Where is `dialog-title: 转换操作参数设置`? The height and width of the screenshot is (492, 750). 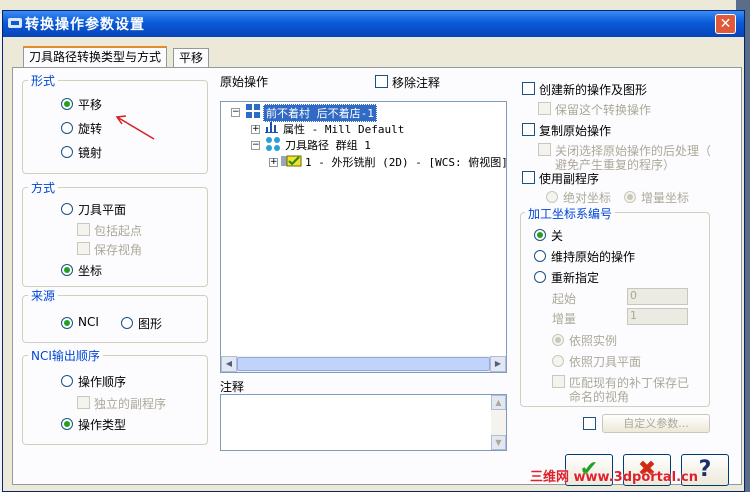
dialog-title: 转换操作参数设置 is located at coordinates (85, 25).